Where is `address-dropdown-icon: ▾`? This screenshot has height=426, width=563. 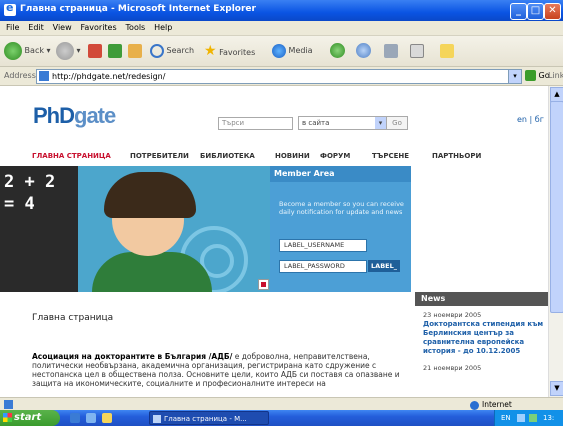
address-dropdown-icon: ▾ is located at coordinates (514, 76).